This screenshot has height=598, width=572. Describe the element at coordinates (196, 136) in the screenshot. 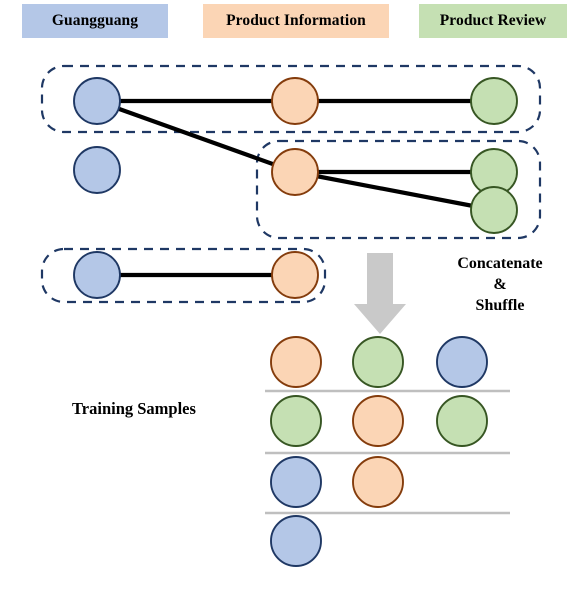

I see `graph-edge-n1-n5` at that location.